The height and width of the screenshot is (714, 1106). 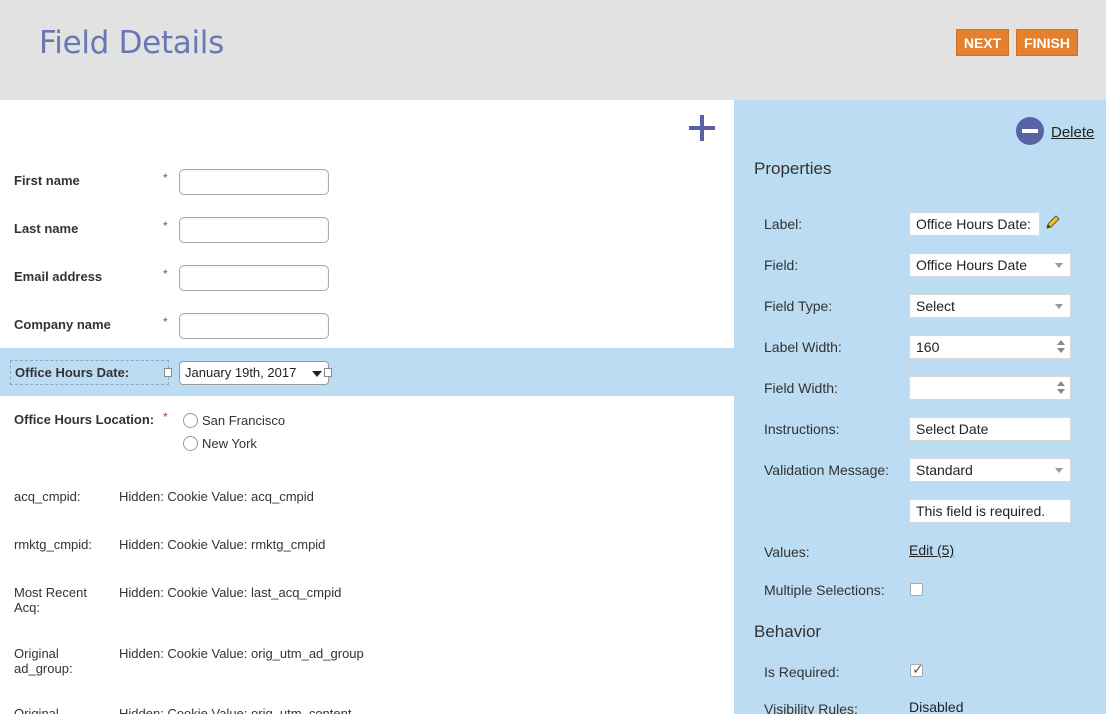 I want to click on delete-label: Delete, so click(x=1072, y=132).